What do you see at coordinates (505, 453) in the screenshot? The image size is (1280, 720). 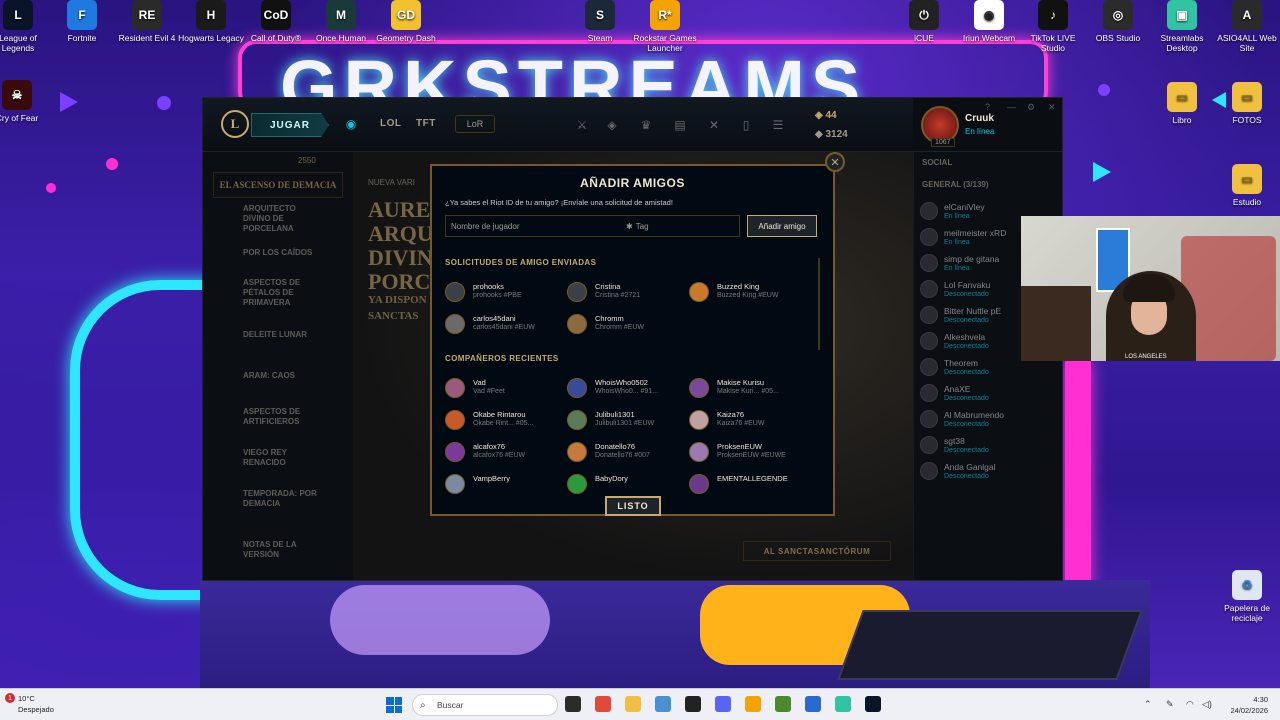 I see `friend-entry: alcafox76 alcafox76 #EUW` at bounding box center [505, 453].